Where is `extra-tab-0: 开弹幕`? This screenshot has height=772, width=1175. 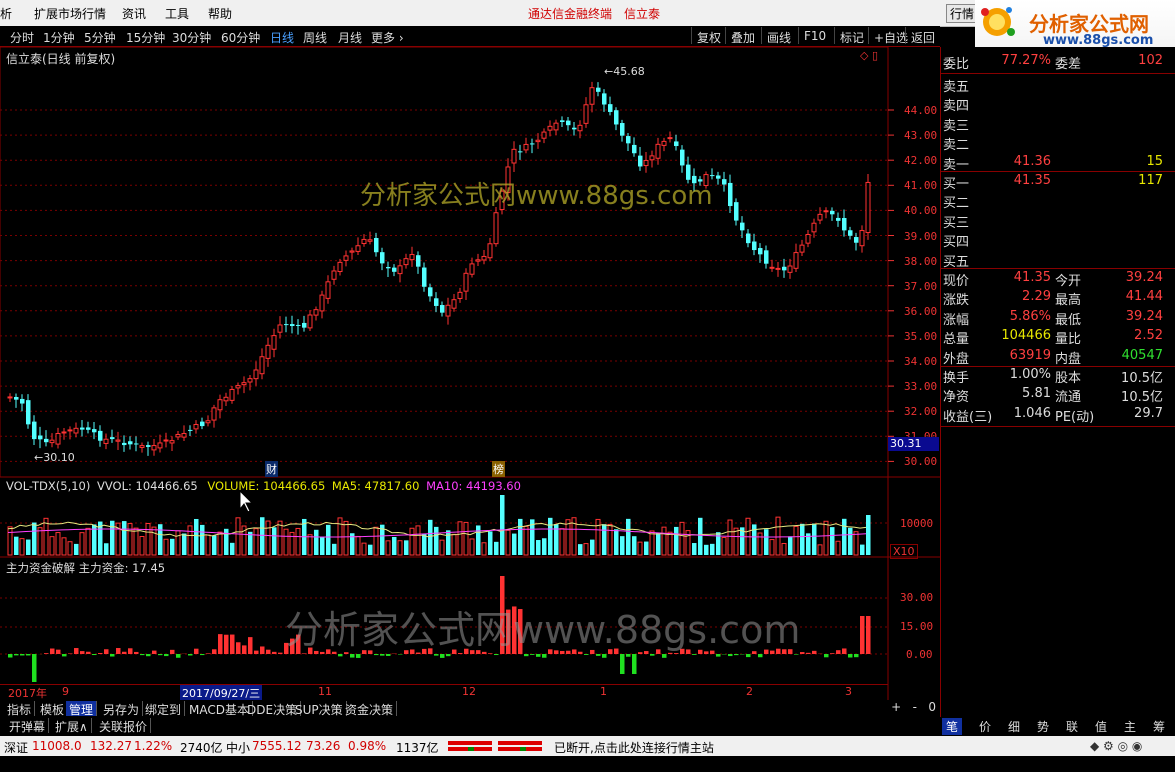
extra-tab-0: 开弹幕 is located at coordinates (28, 726).